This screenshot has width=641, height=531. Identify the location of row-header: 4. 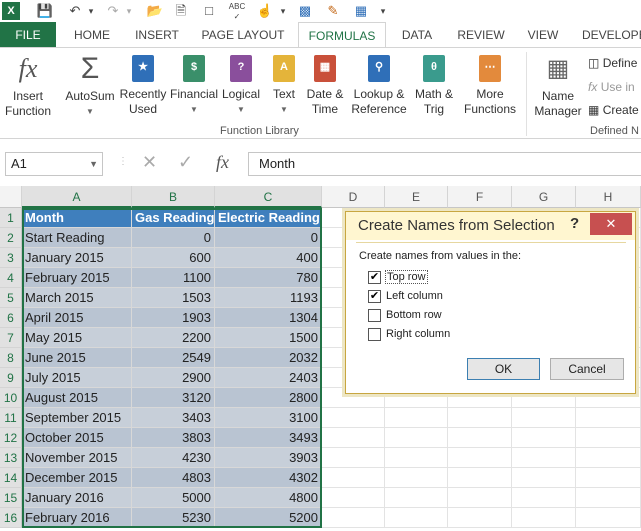
(11, 278).